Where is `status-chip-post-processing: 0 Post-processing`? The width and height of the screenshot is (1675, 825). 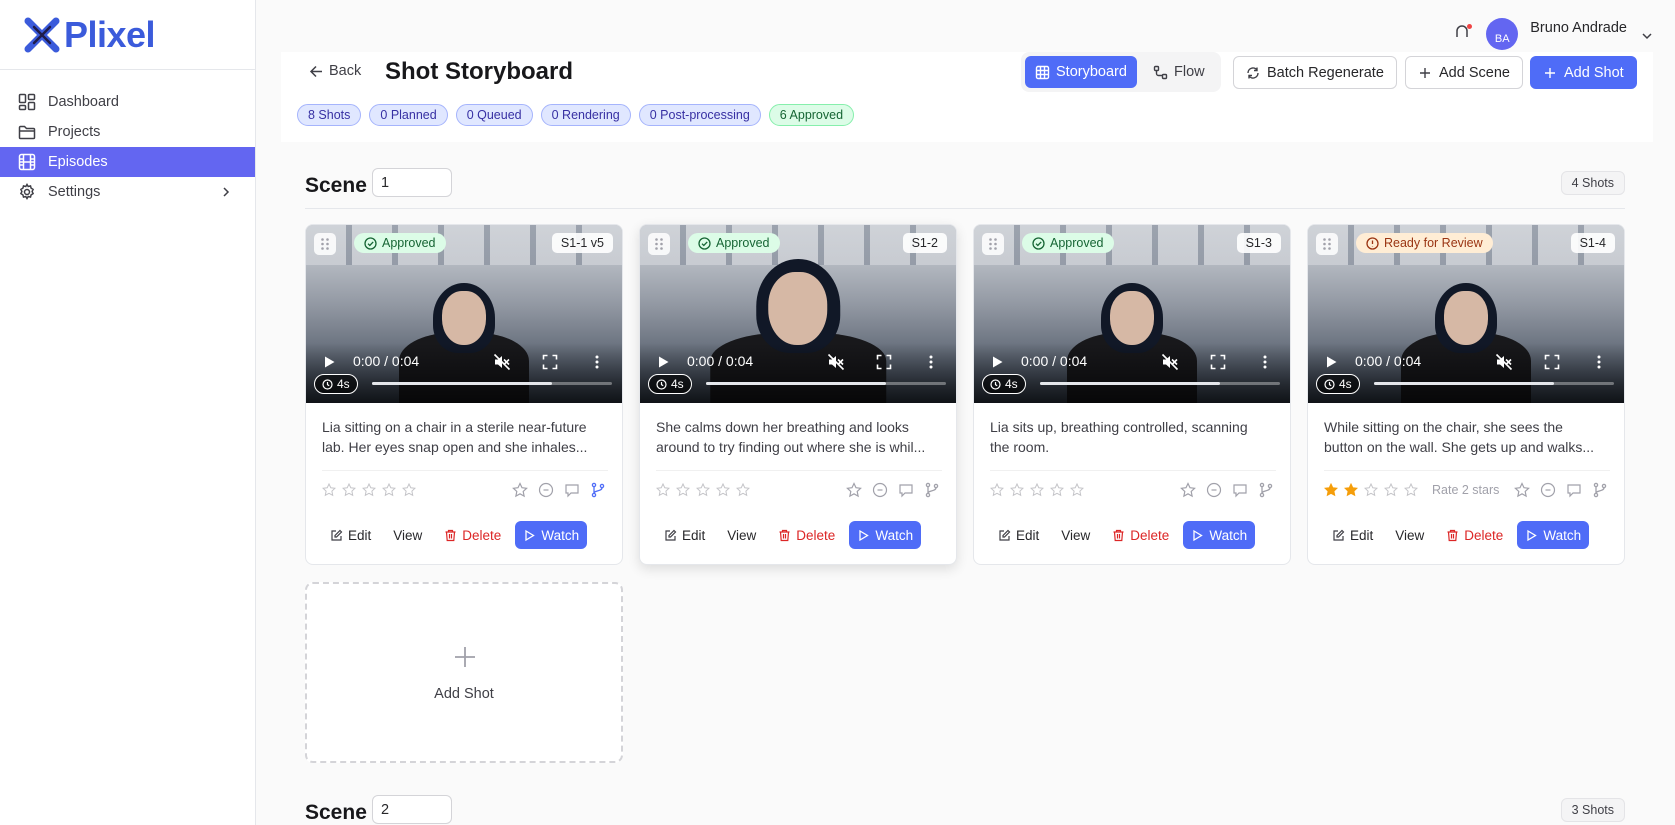
status-chip-post-processing: 0 Post-processing is located at coordinates (699, 115).